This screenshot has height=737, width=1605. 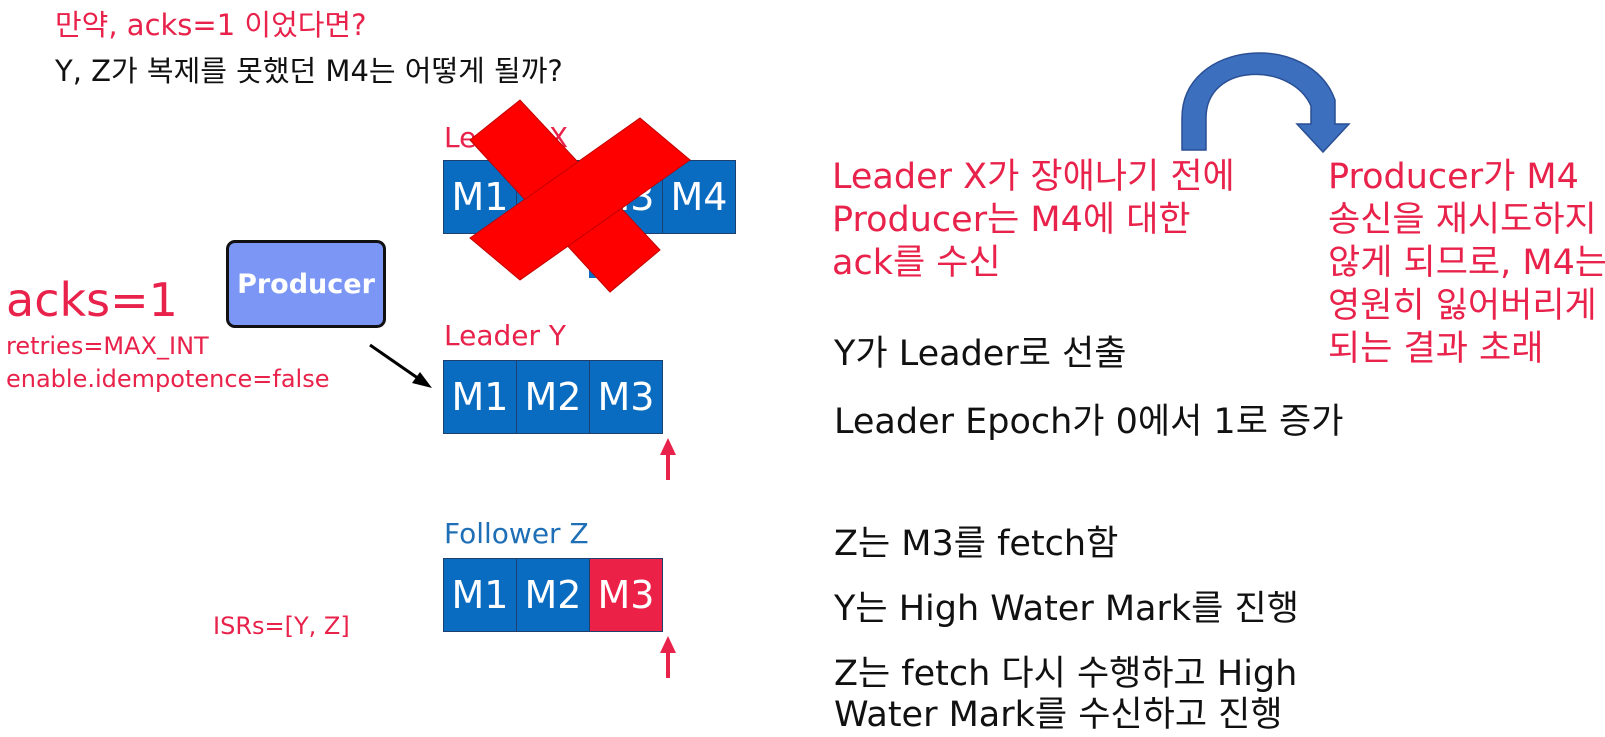 I want to click on curved-arrow-icon, so click(x=1266, y=103).